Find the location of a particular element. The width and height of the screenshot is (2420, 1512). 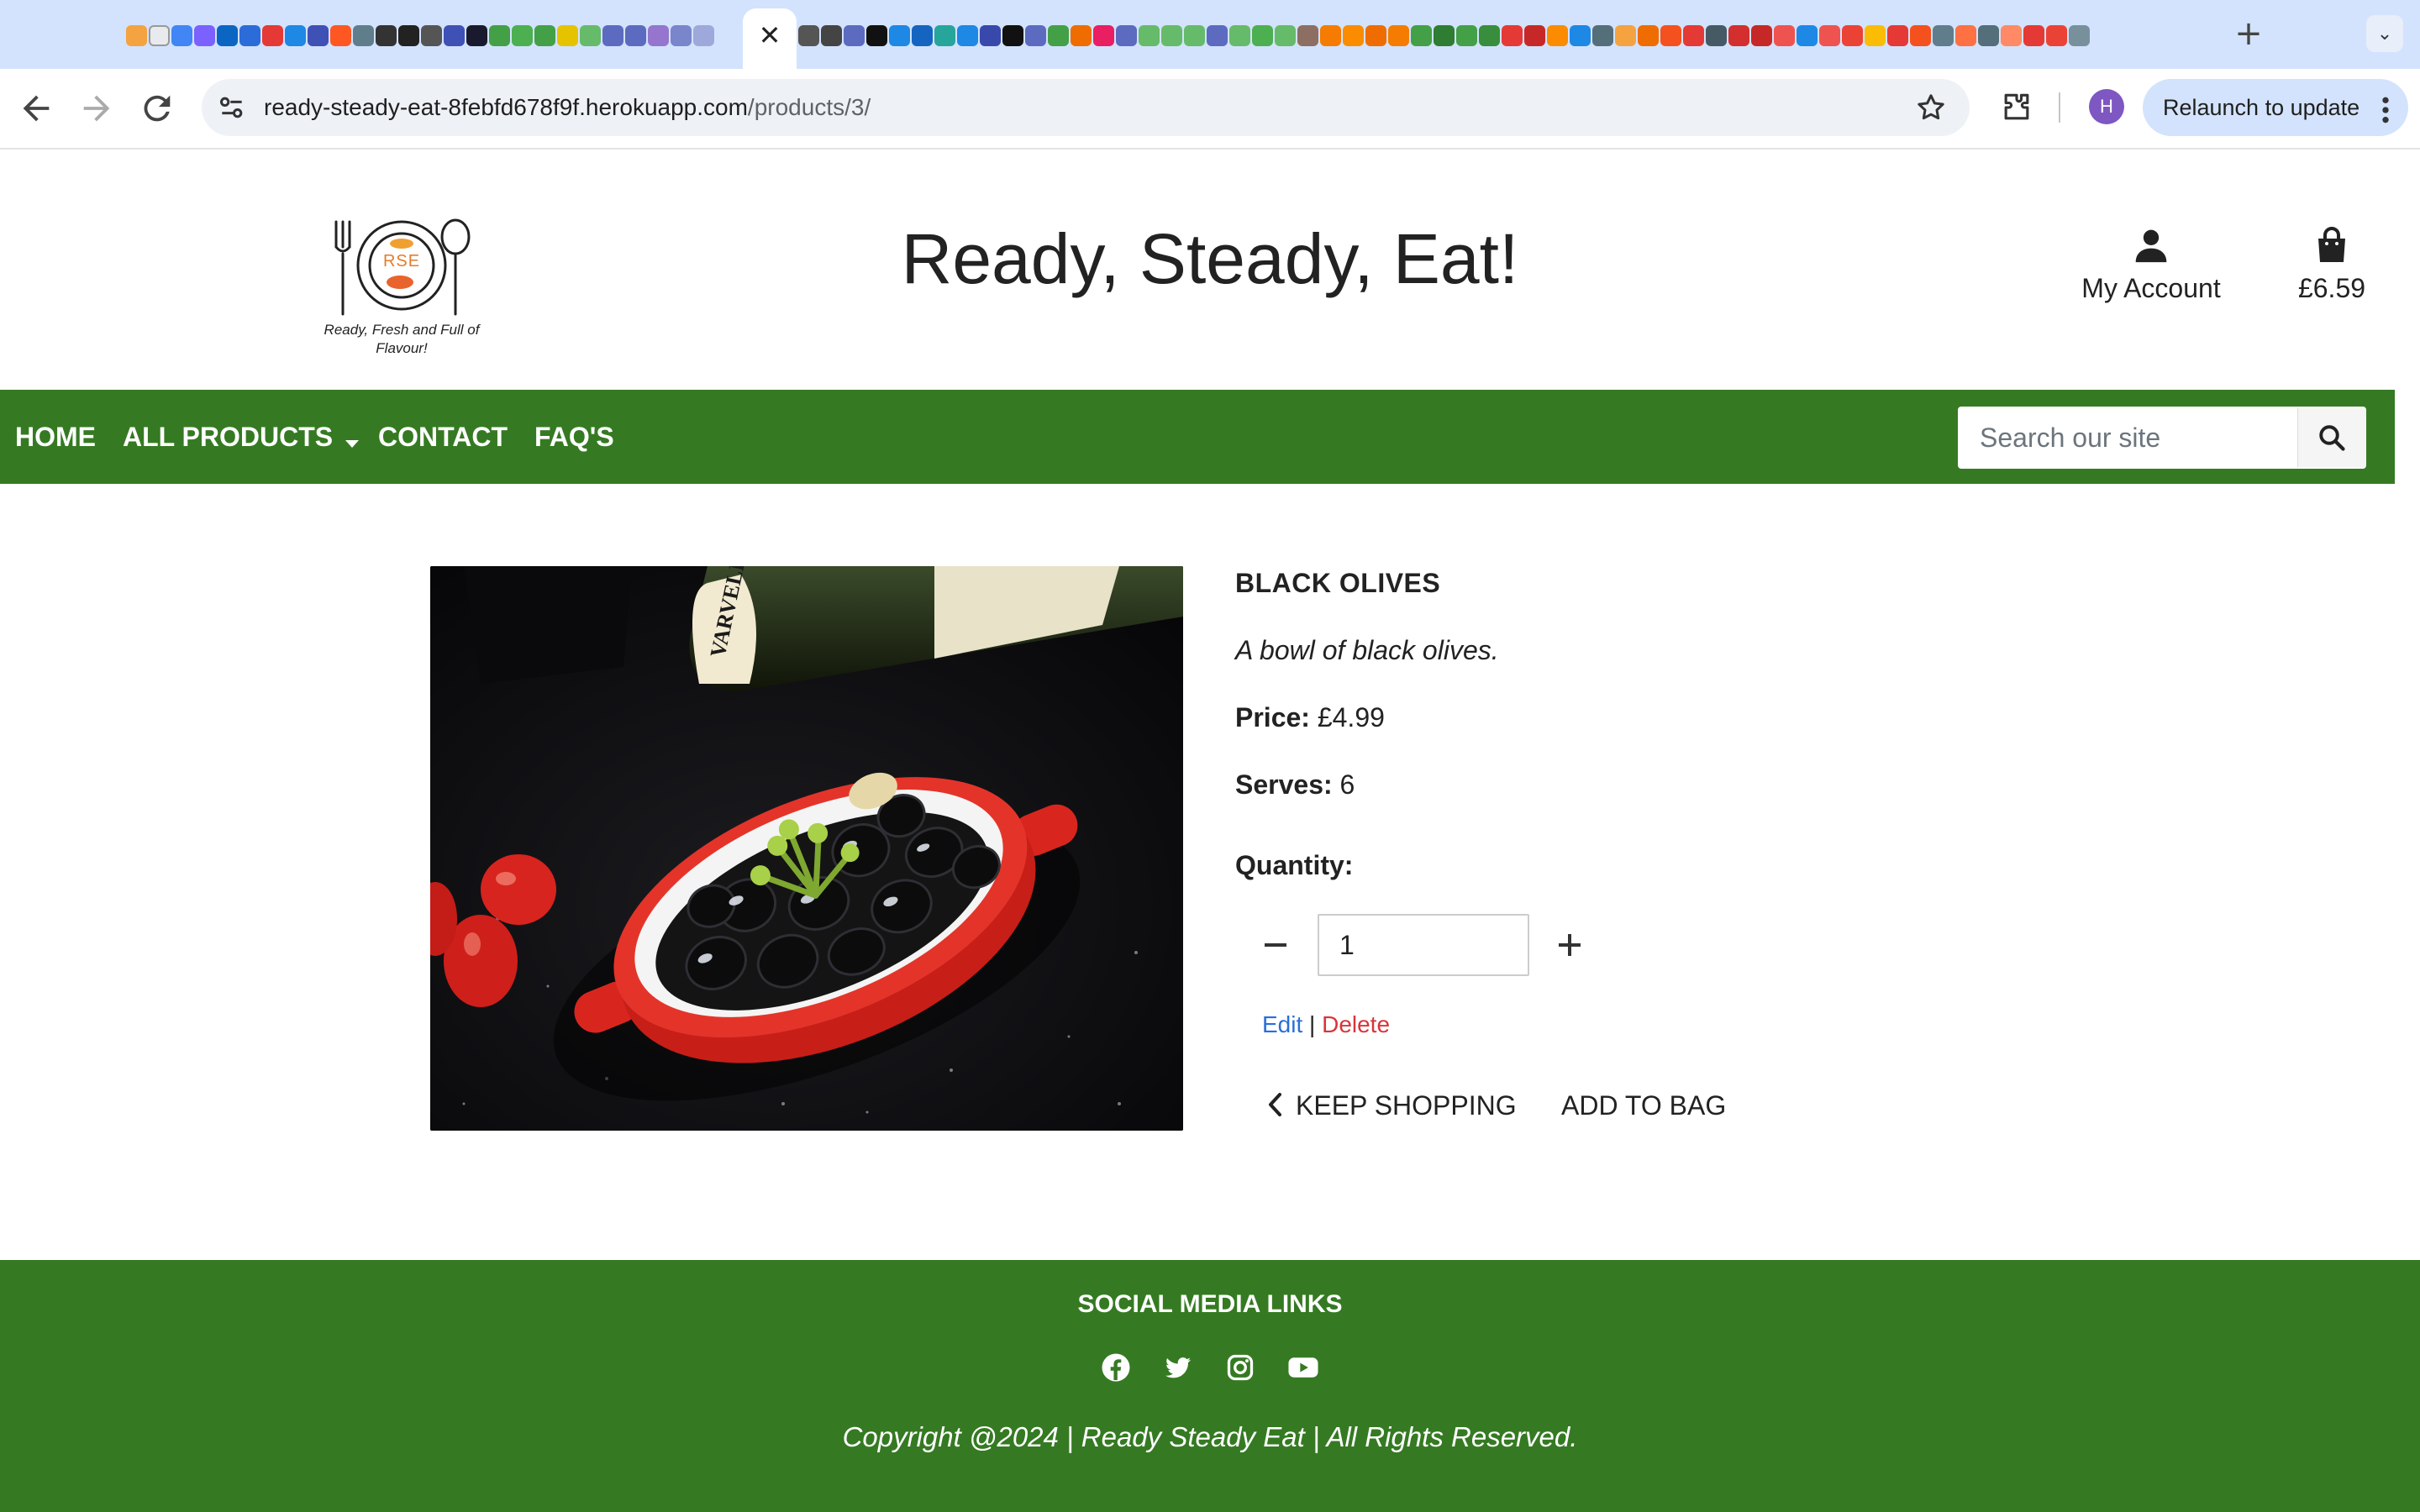

tab-close-icon: ✕ is located at coordinates (769, 35).